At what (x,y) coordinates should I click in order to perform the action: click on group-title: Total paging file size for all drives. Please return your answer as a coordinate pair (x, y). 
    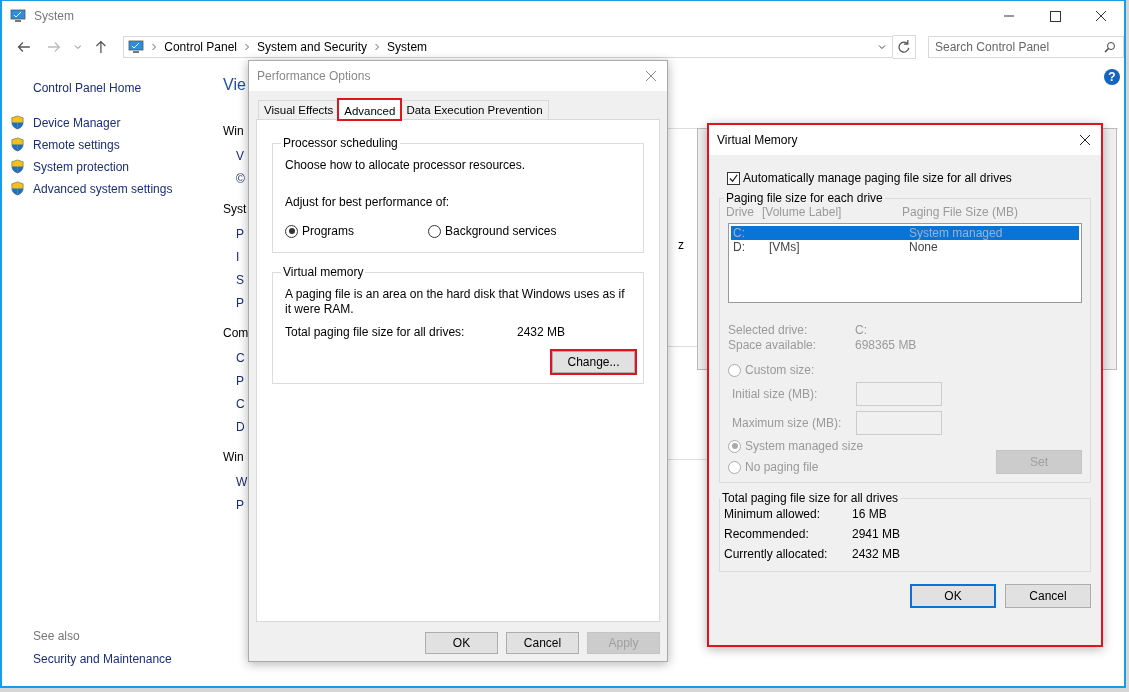
    Looking at the image, I should click on (810, 498).